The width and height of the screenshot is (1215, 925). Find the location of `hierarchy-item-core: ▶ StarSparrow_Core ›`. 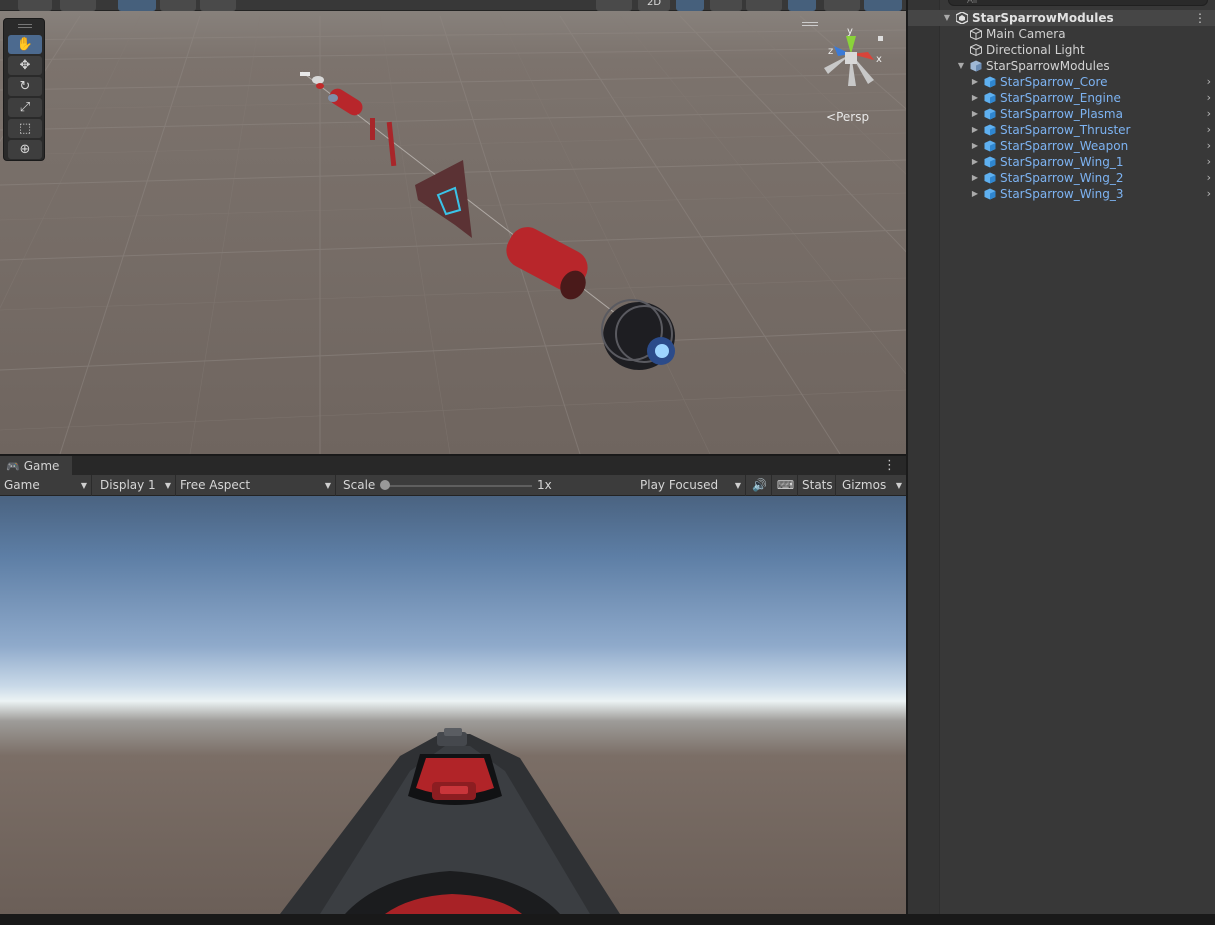

hierarchy-item-core: ▶ StarSparrow_Core › is located at coordinates (1061, 82).